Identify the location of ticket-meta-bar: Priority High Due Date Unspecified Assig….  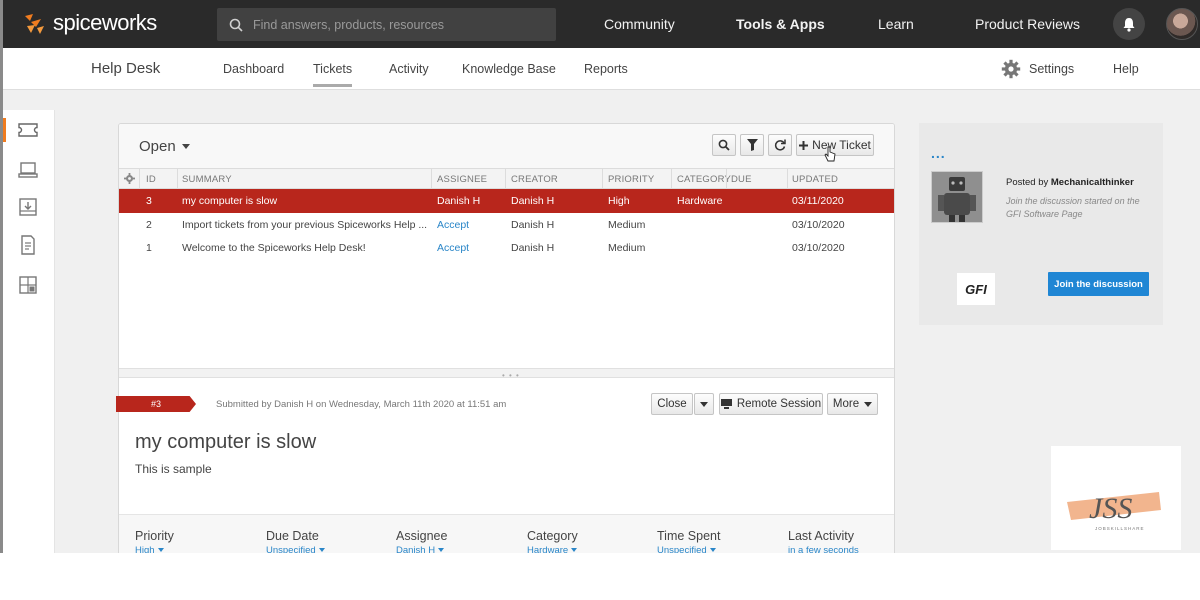
(506, 533).